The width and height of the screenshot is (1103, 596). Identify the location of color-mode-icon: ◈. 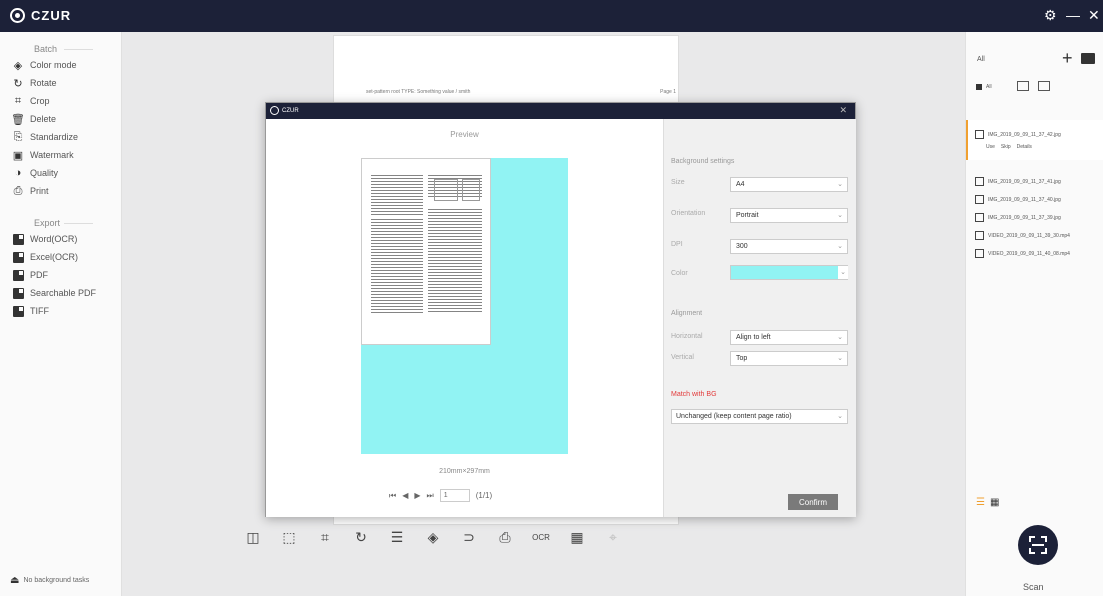
(18, 65).